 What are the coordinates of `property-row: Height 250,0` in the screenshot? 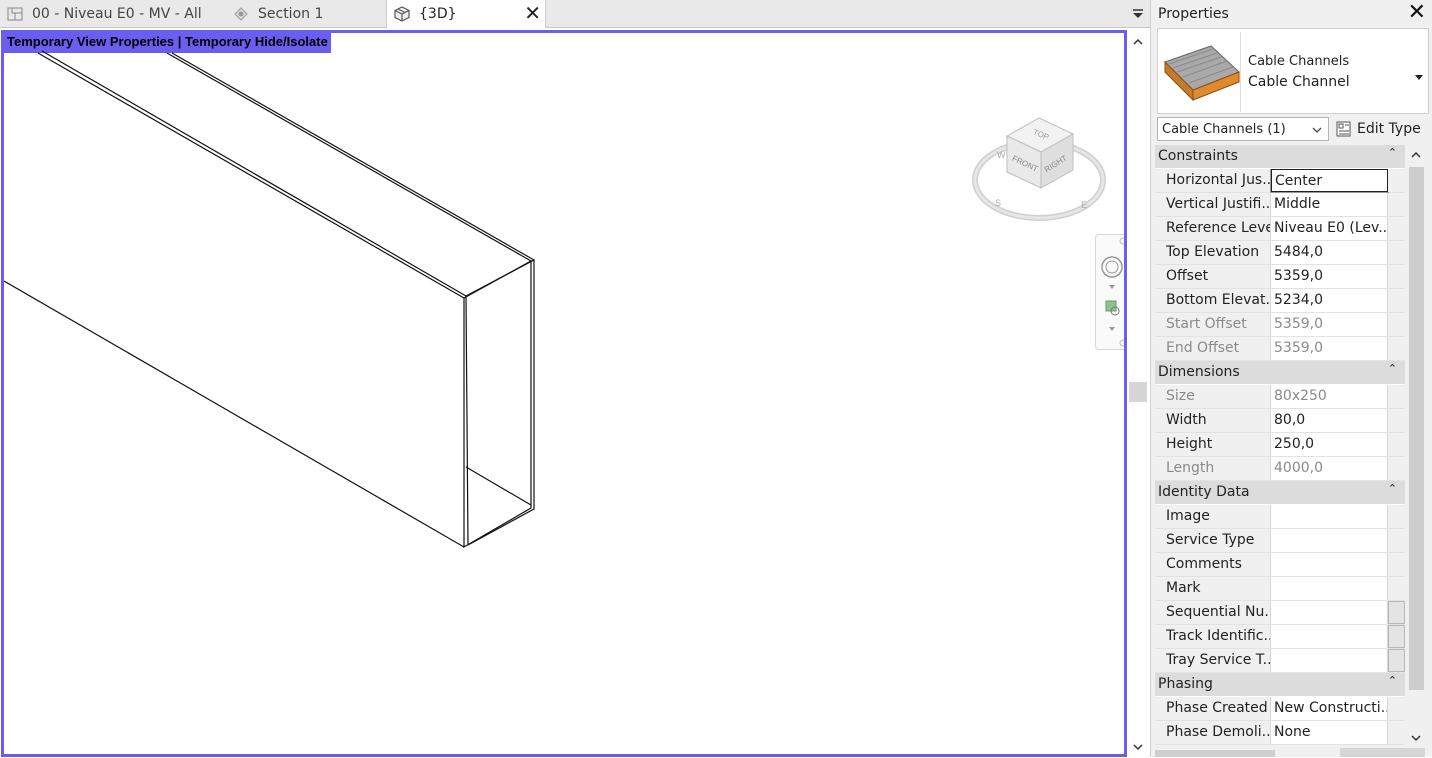 It's located at (1280, 445).